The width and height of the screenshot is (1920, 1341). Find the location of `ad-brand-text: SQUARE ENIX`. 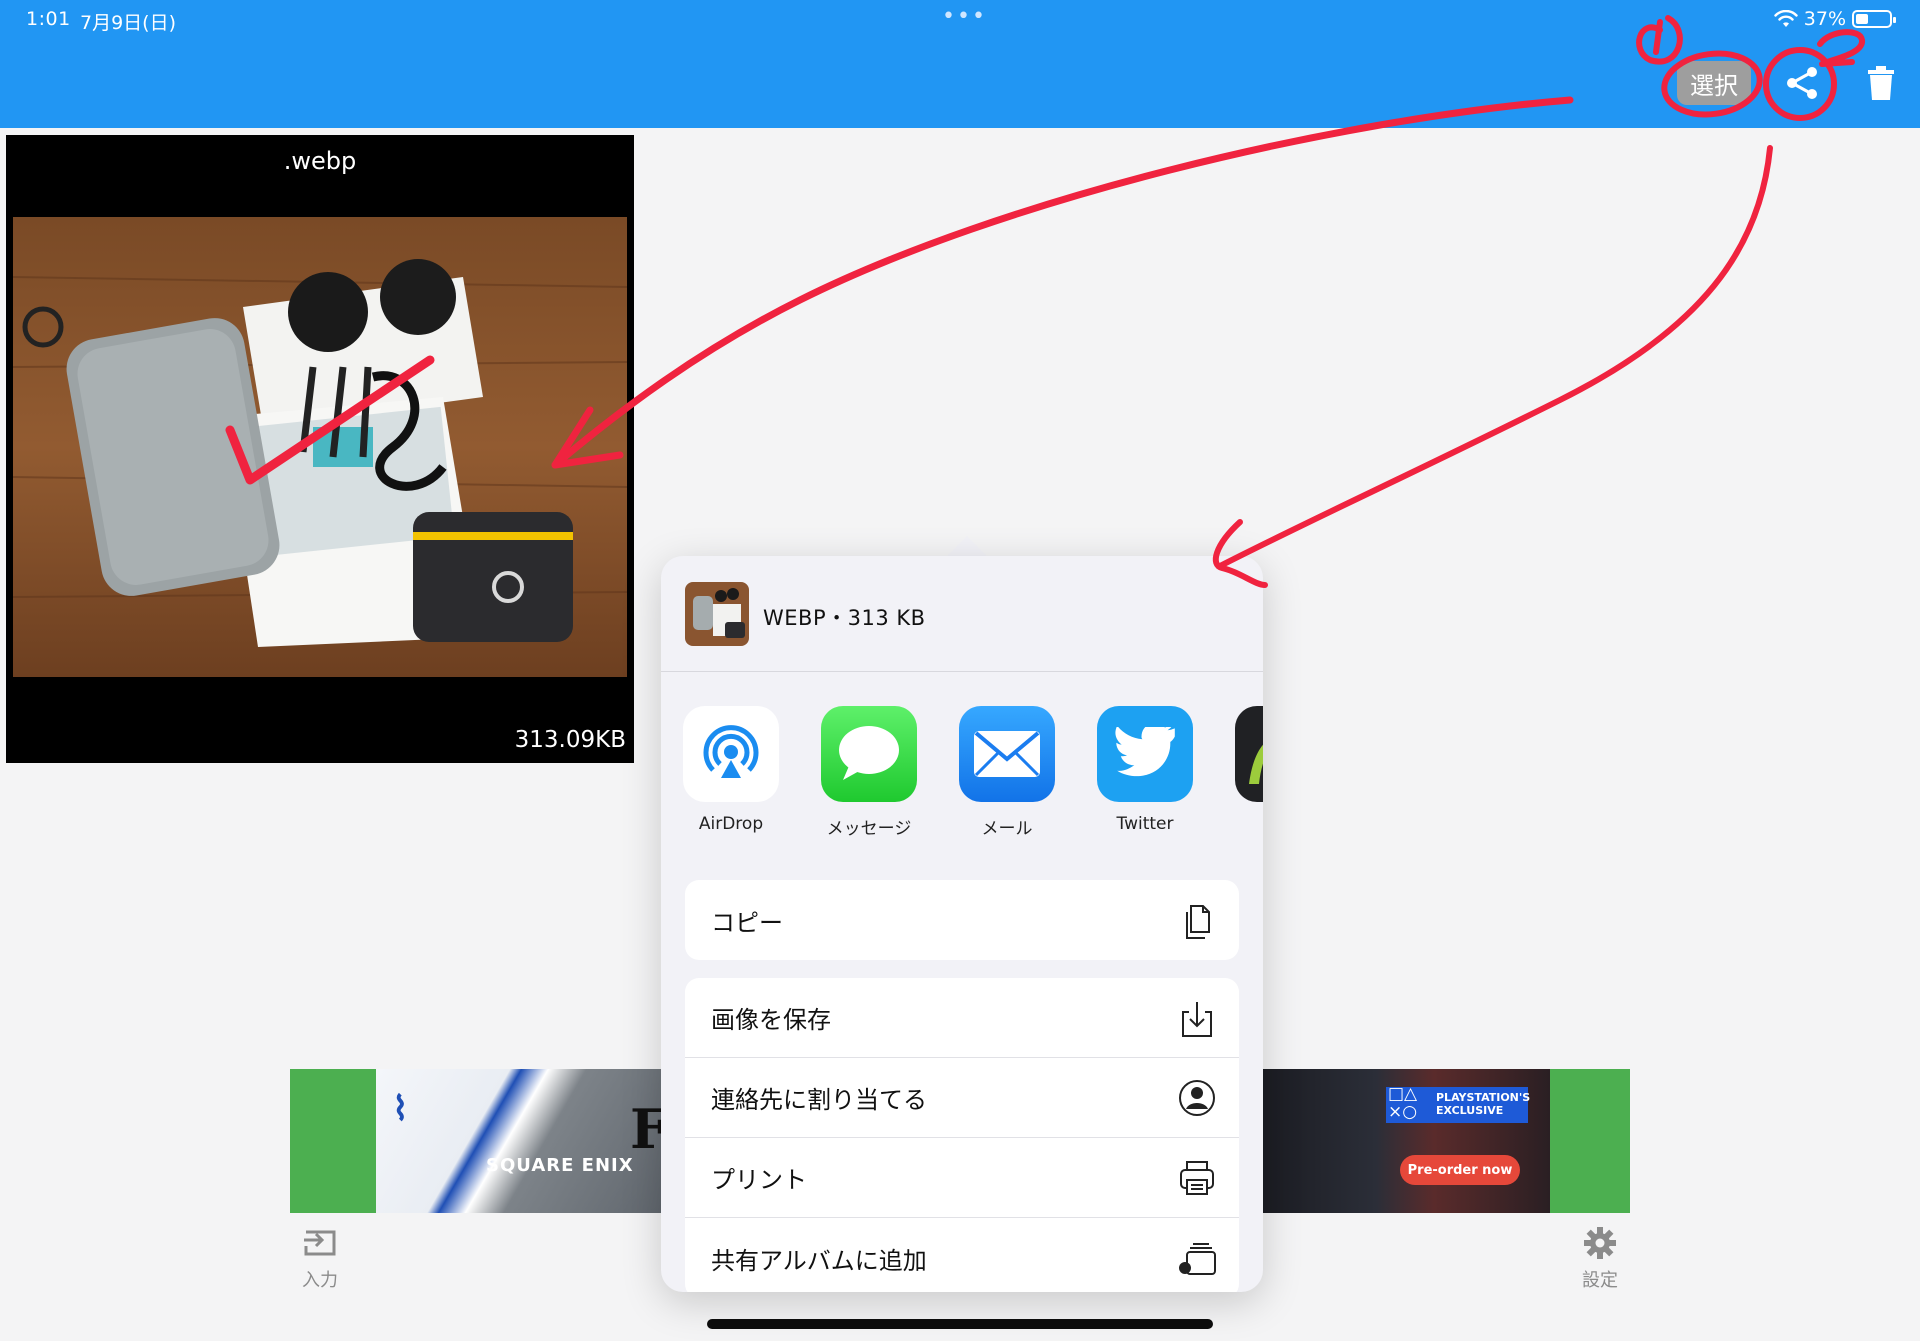

ad-brand-text: SQUARE ENIX is located at coordinates (560, 1165).